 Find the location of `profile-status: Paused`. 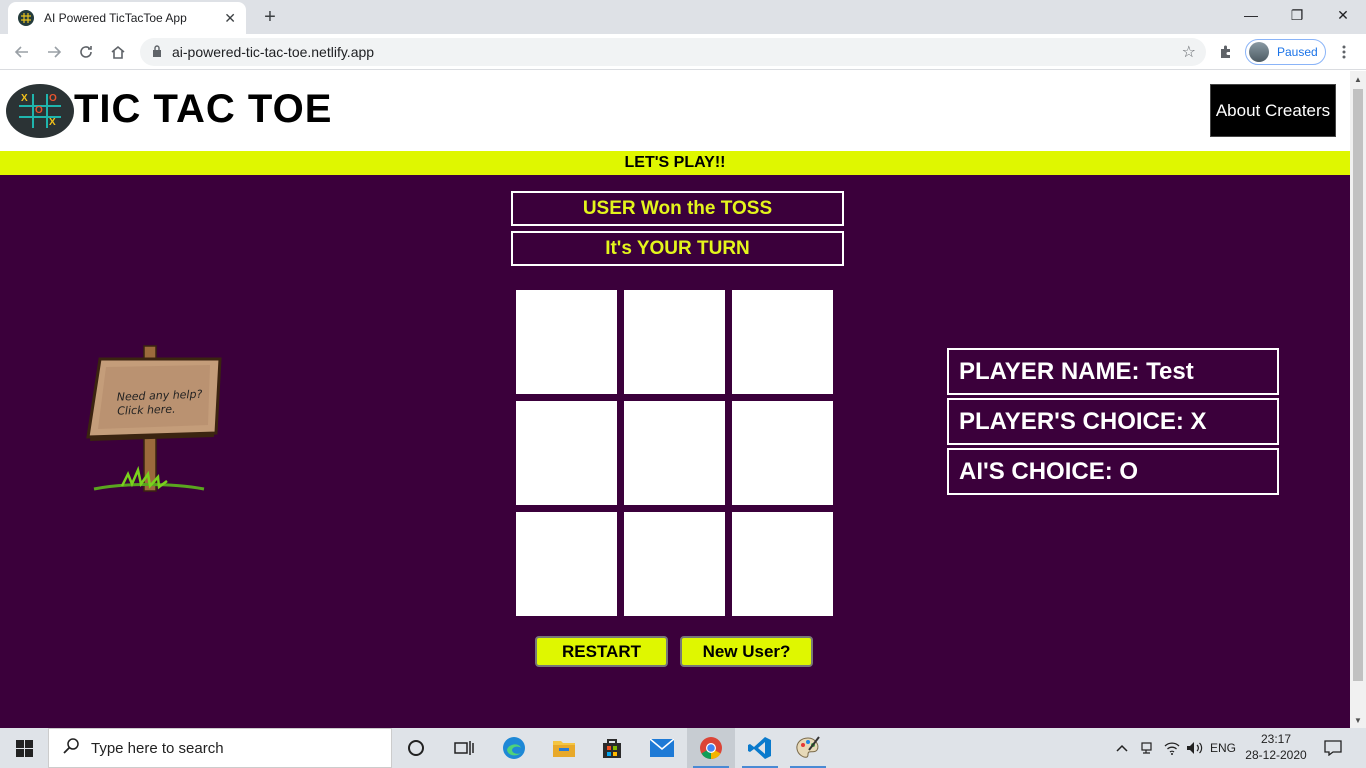

profile-status: Paused is located at coordinates (1297, 52).